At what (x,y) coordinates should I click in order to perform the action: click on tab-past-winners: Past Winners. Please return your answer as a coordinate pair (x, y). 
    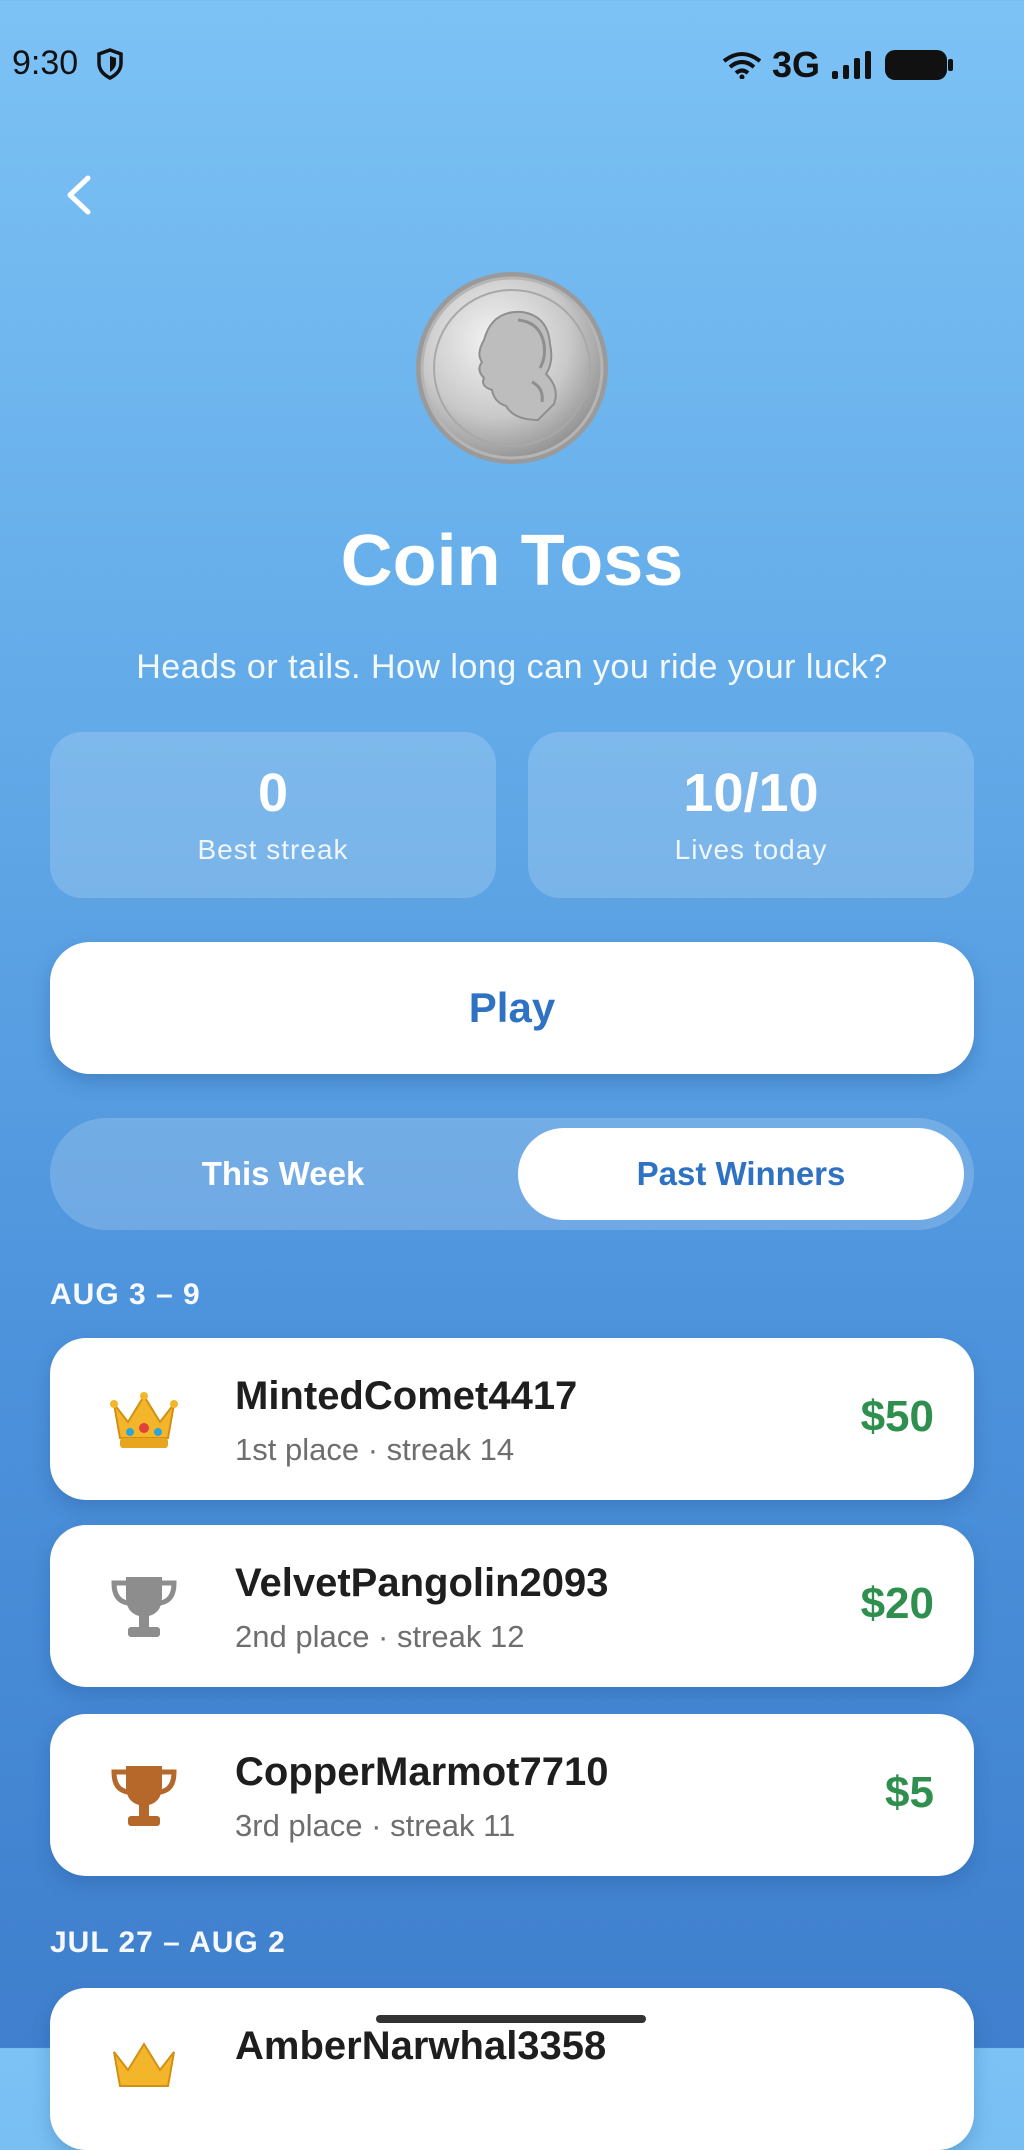
    Looking at the image, I should click on (741, 1174).